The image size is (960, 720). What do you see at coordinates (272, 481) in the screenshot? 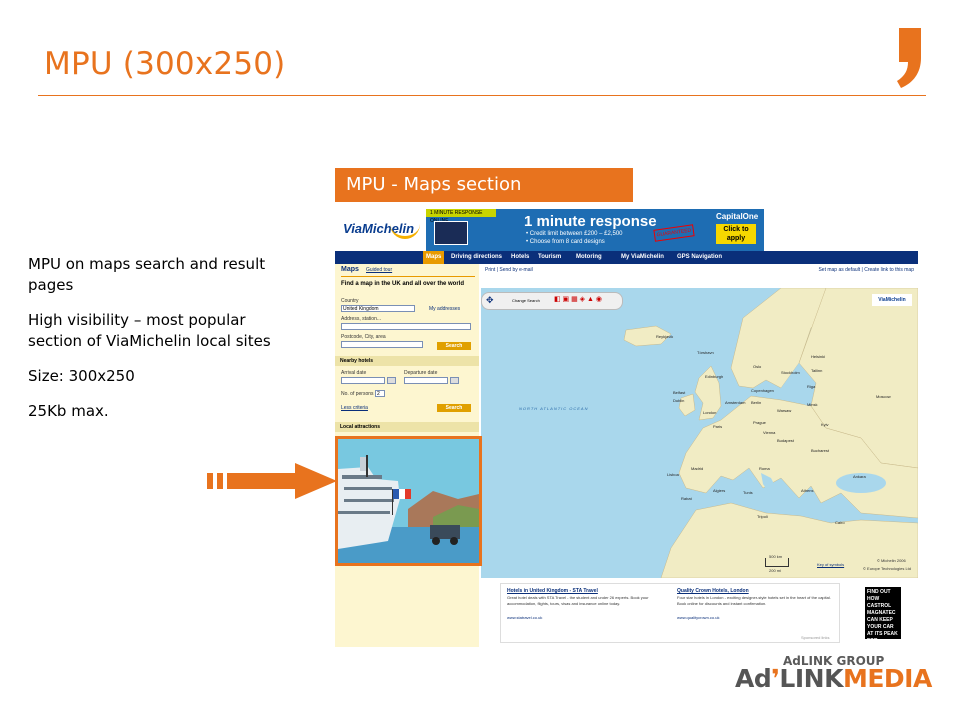
I see `pointer-arrow-icon` at bounding box center [272, 481].